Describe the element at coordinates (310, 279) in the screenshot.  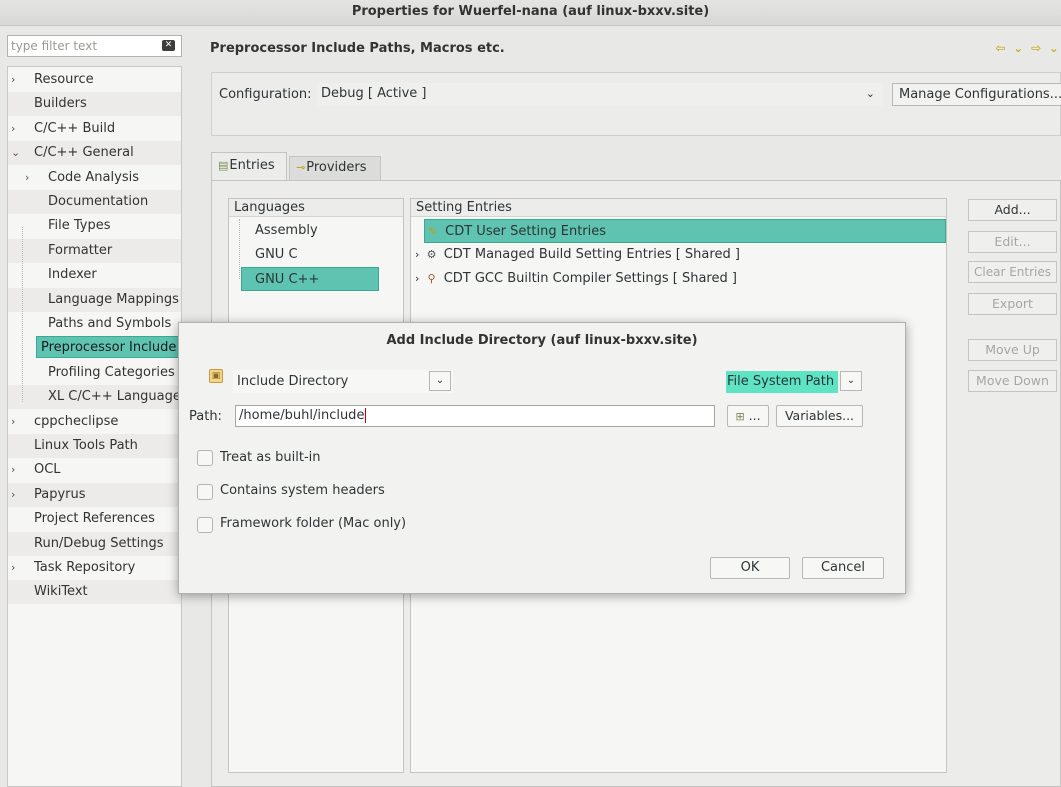
I see `language-item-selected: GNU C++` at that location.